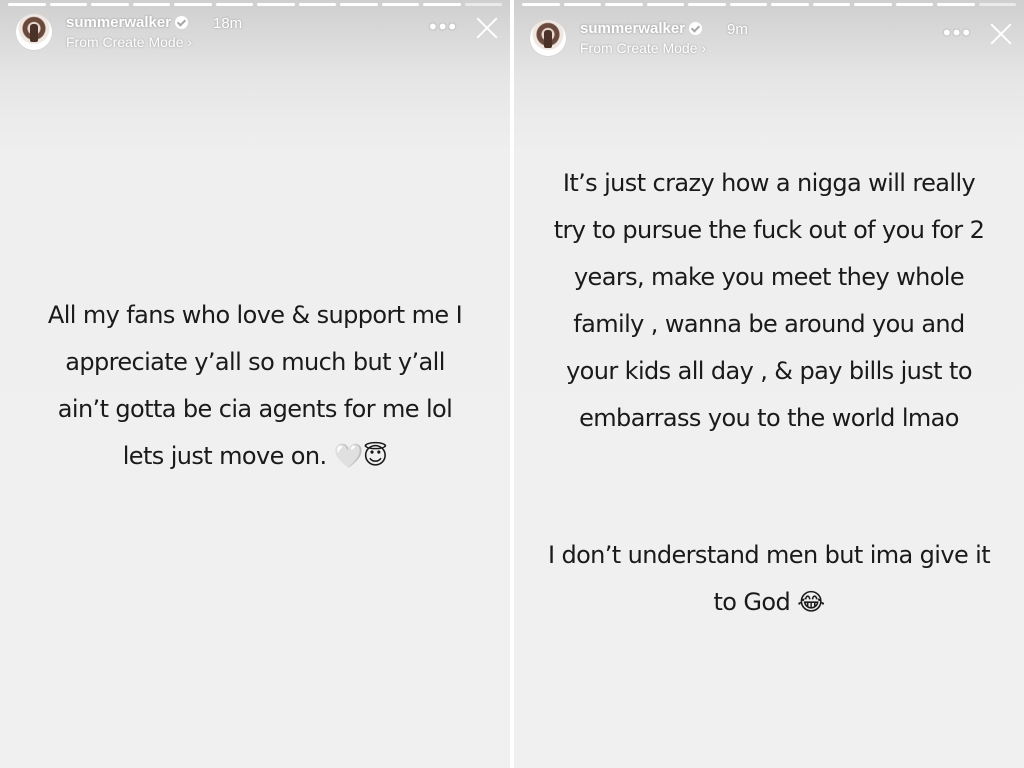  I want to click on white-heart-icon: 🤍, so click(348, 456).